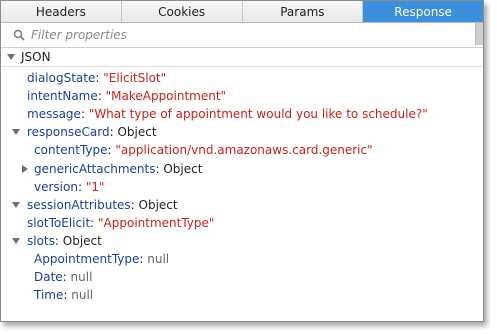 This screenshot has width=497, height=334. What do you see at coordinates (41, 240) in the screenshot?
I see `property-key: slots` at bounding box center [41, 240].